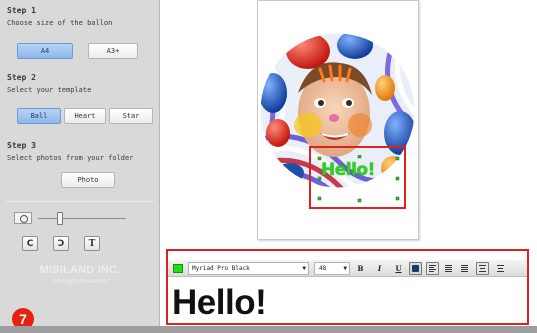  What do you see at coordinates (178, 268) in the screenshot?
I see `text-color-swatch` at bounding box center [178, 268].